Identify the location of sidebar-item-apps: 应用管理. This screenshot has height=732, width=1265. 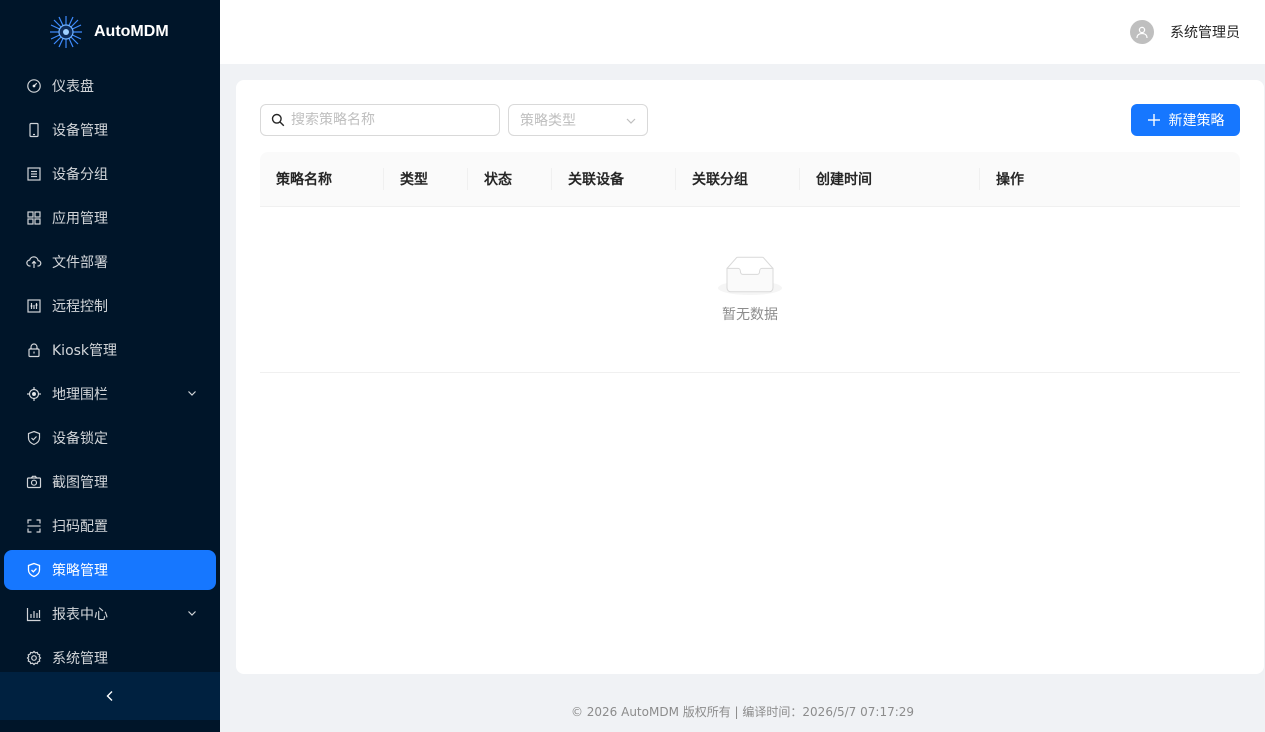
(110, 218).